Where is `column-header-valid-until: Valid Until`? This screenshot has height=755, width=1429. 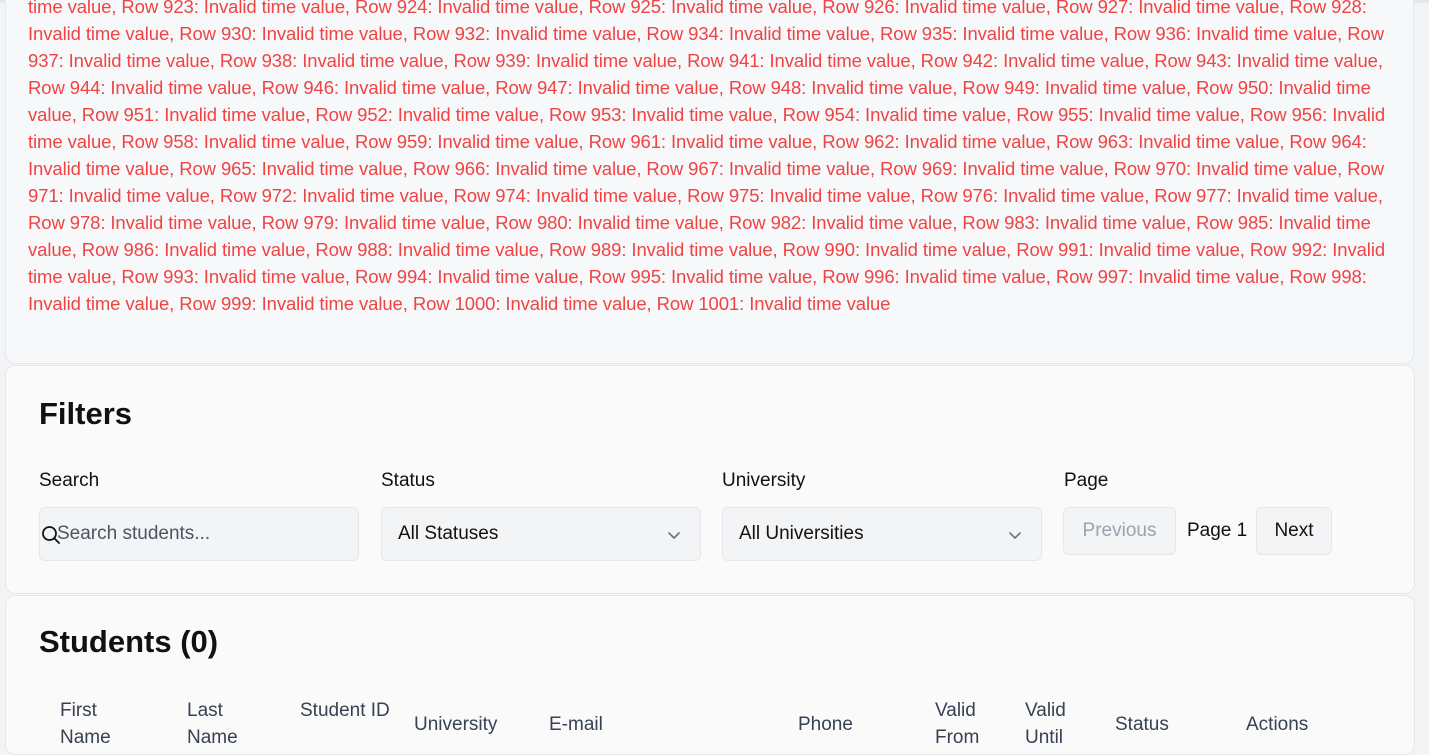 column-header-valid-until: Valid Until is located at coordinates (1055, 724).